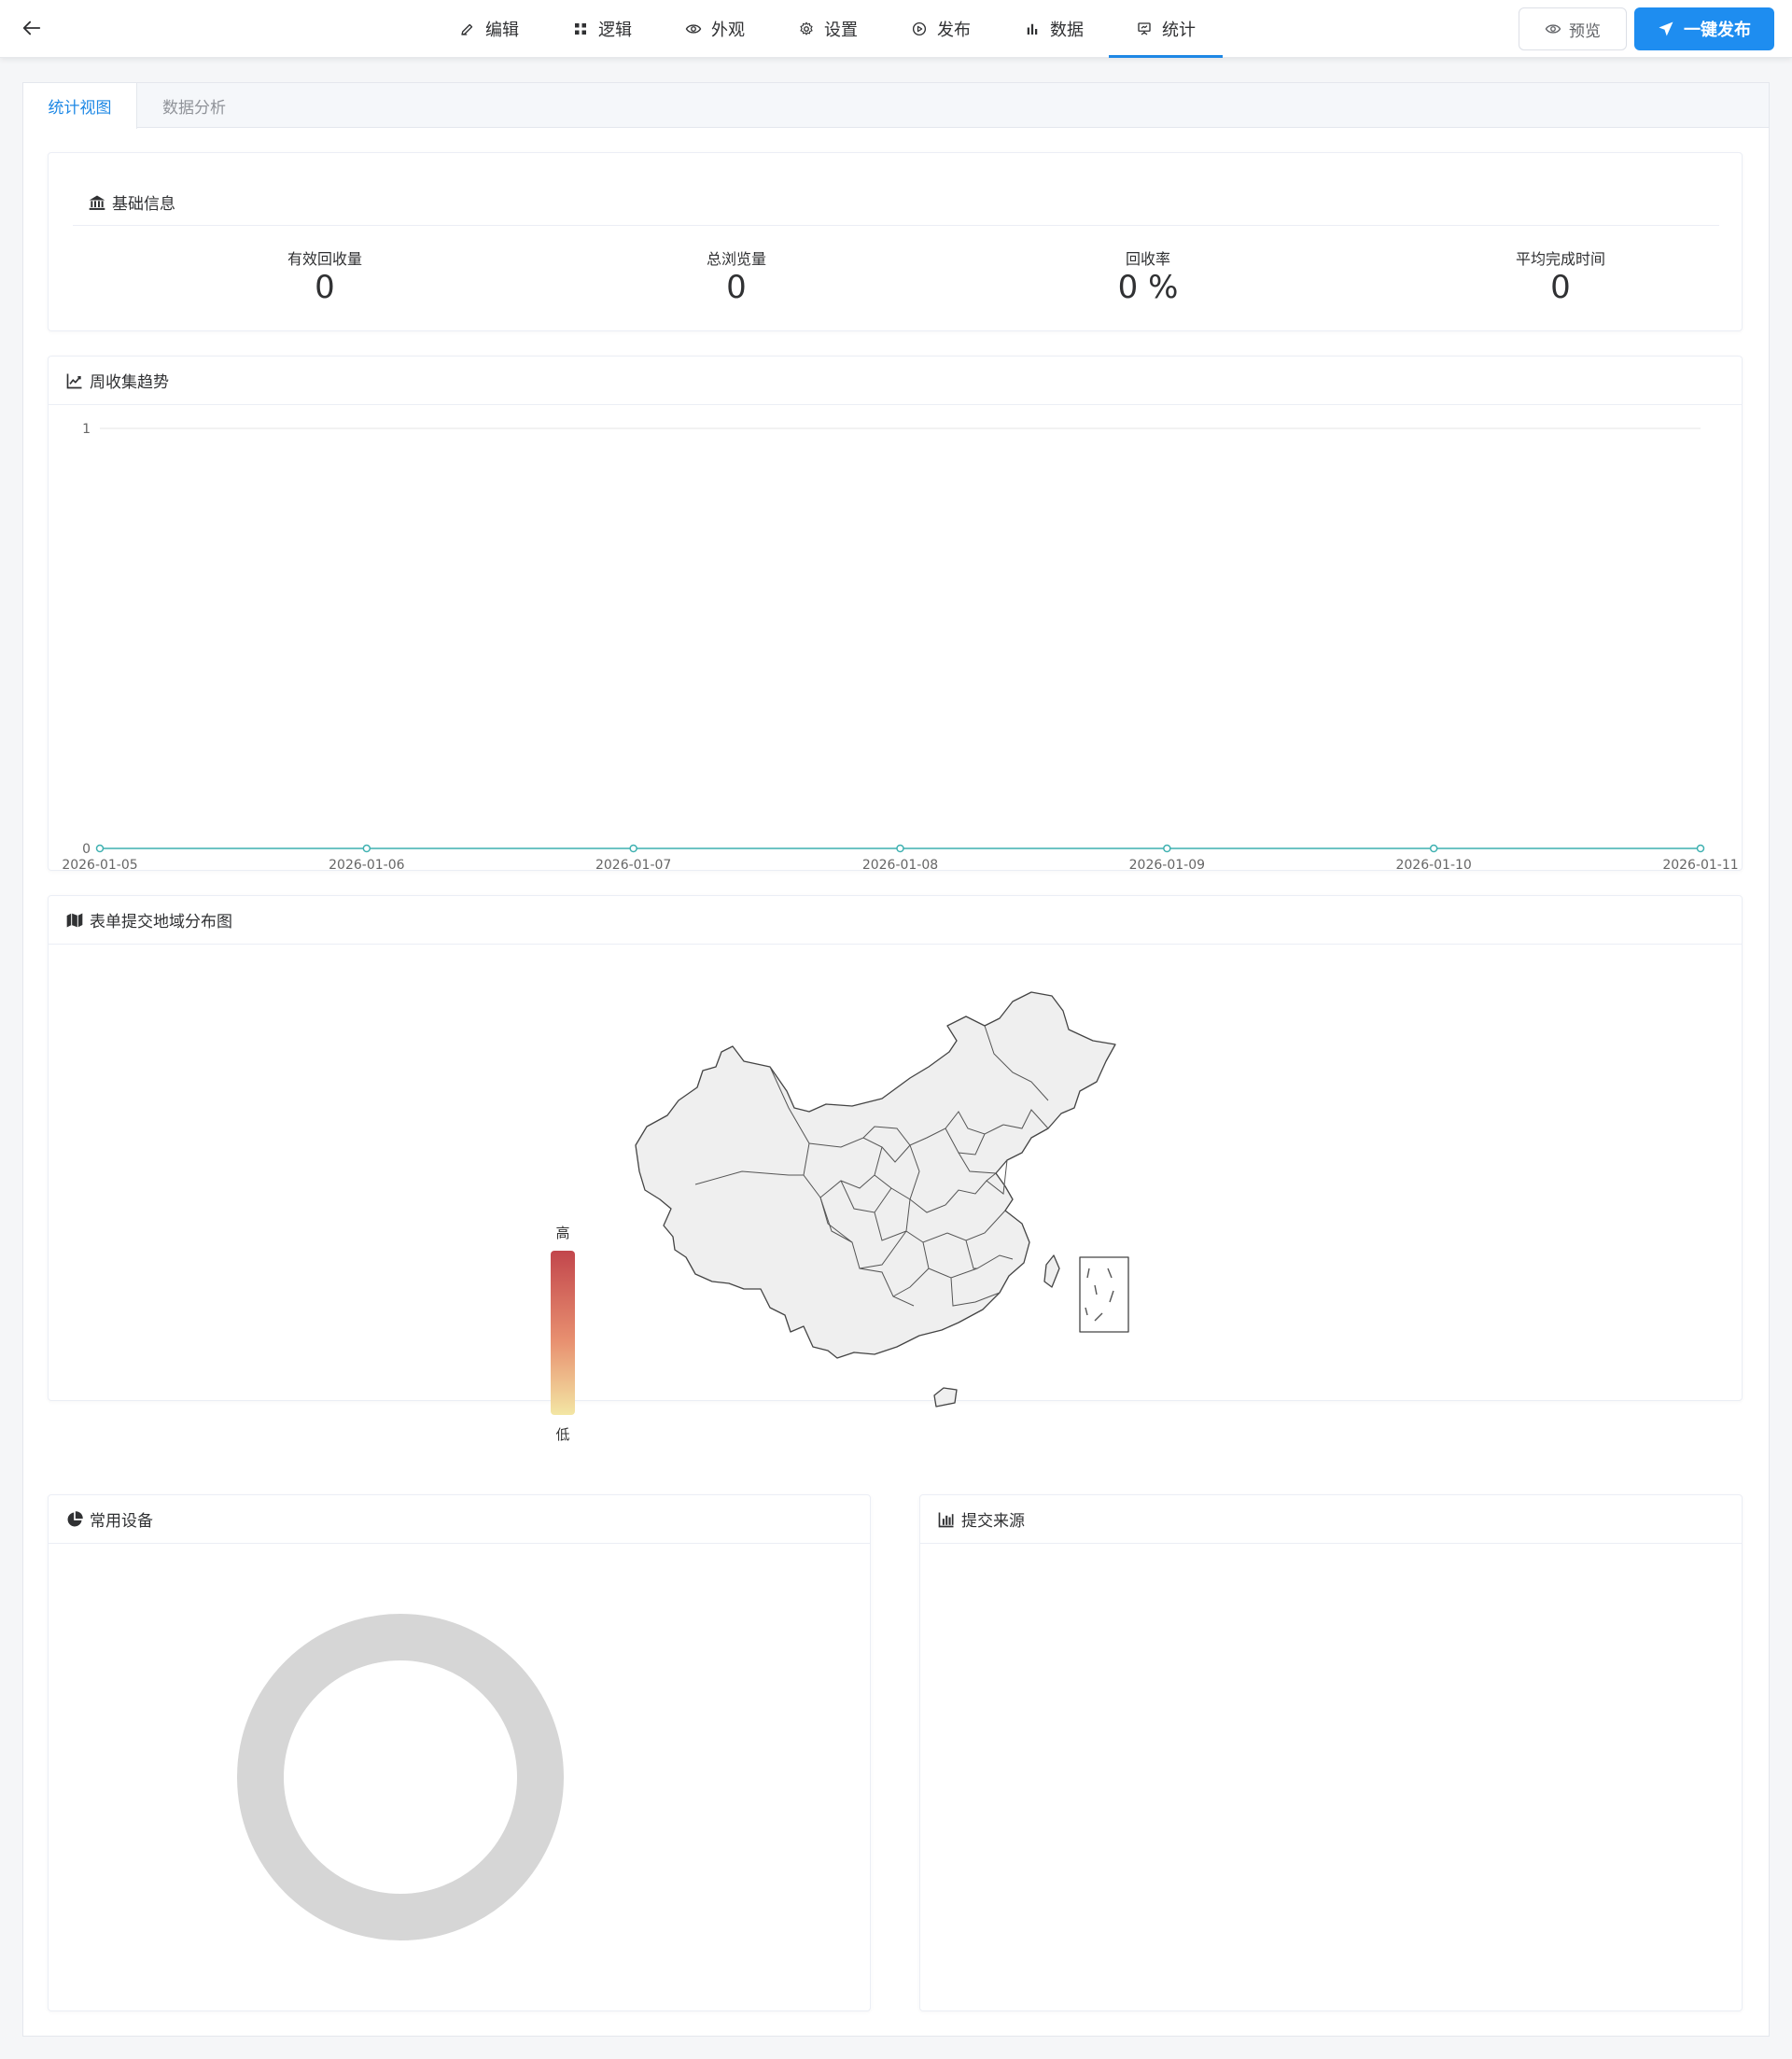 Image resolution: width=1792 pixels, height=2059 pixels. I want to click on stat-average-completion-time: 平均完成时间 0, so click(1561, 276).